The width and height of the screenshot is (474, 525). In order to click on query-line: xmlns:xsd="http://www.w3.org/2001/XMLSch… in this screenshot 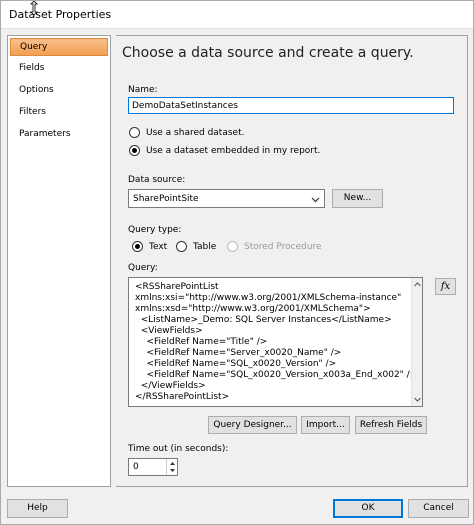, I will do `click(253, 309)`.